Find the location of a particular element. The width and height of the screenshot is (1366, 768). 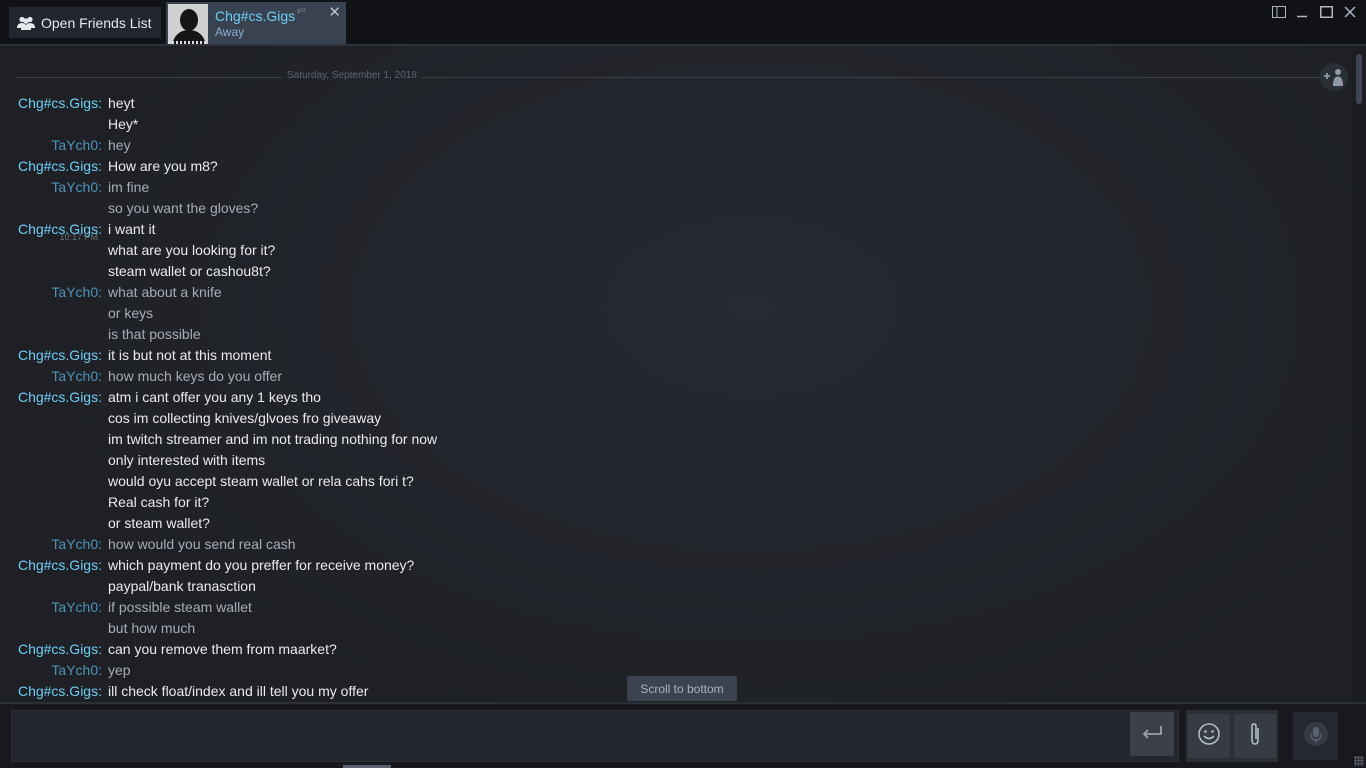

chat-message: Chg#cs.Gigs: 10:17 PM i want it is located at coordinates (676, 230).